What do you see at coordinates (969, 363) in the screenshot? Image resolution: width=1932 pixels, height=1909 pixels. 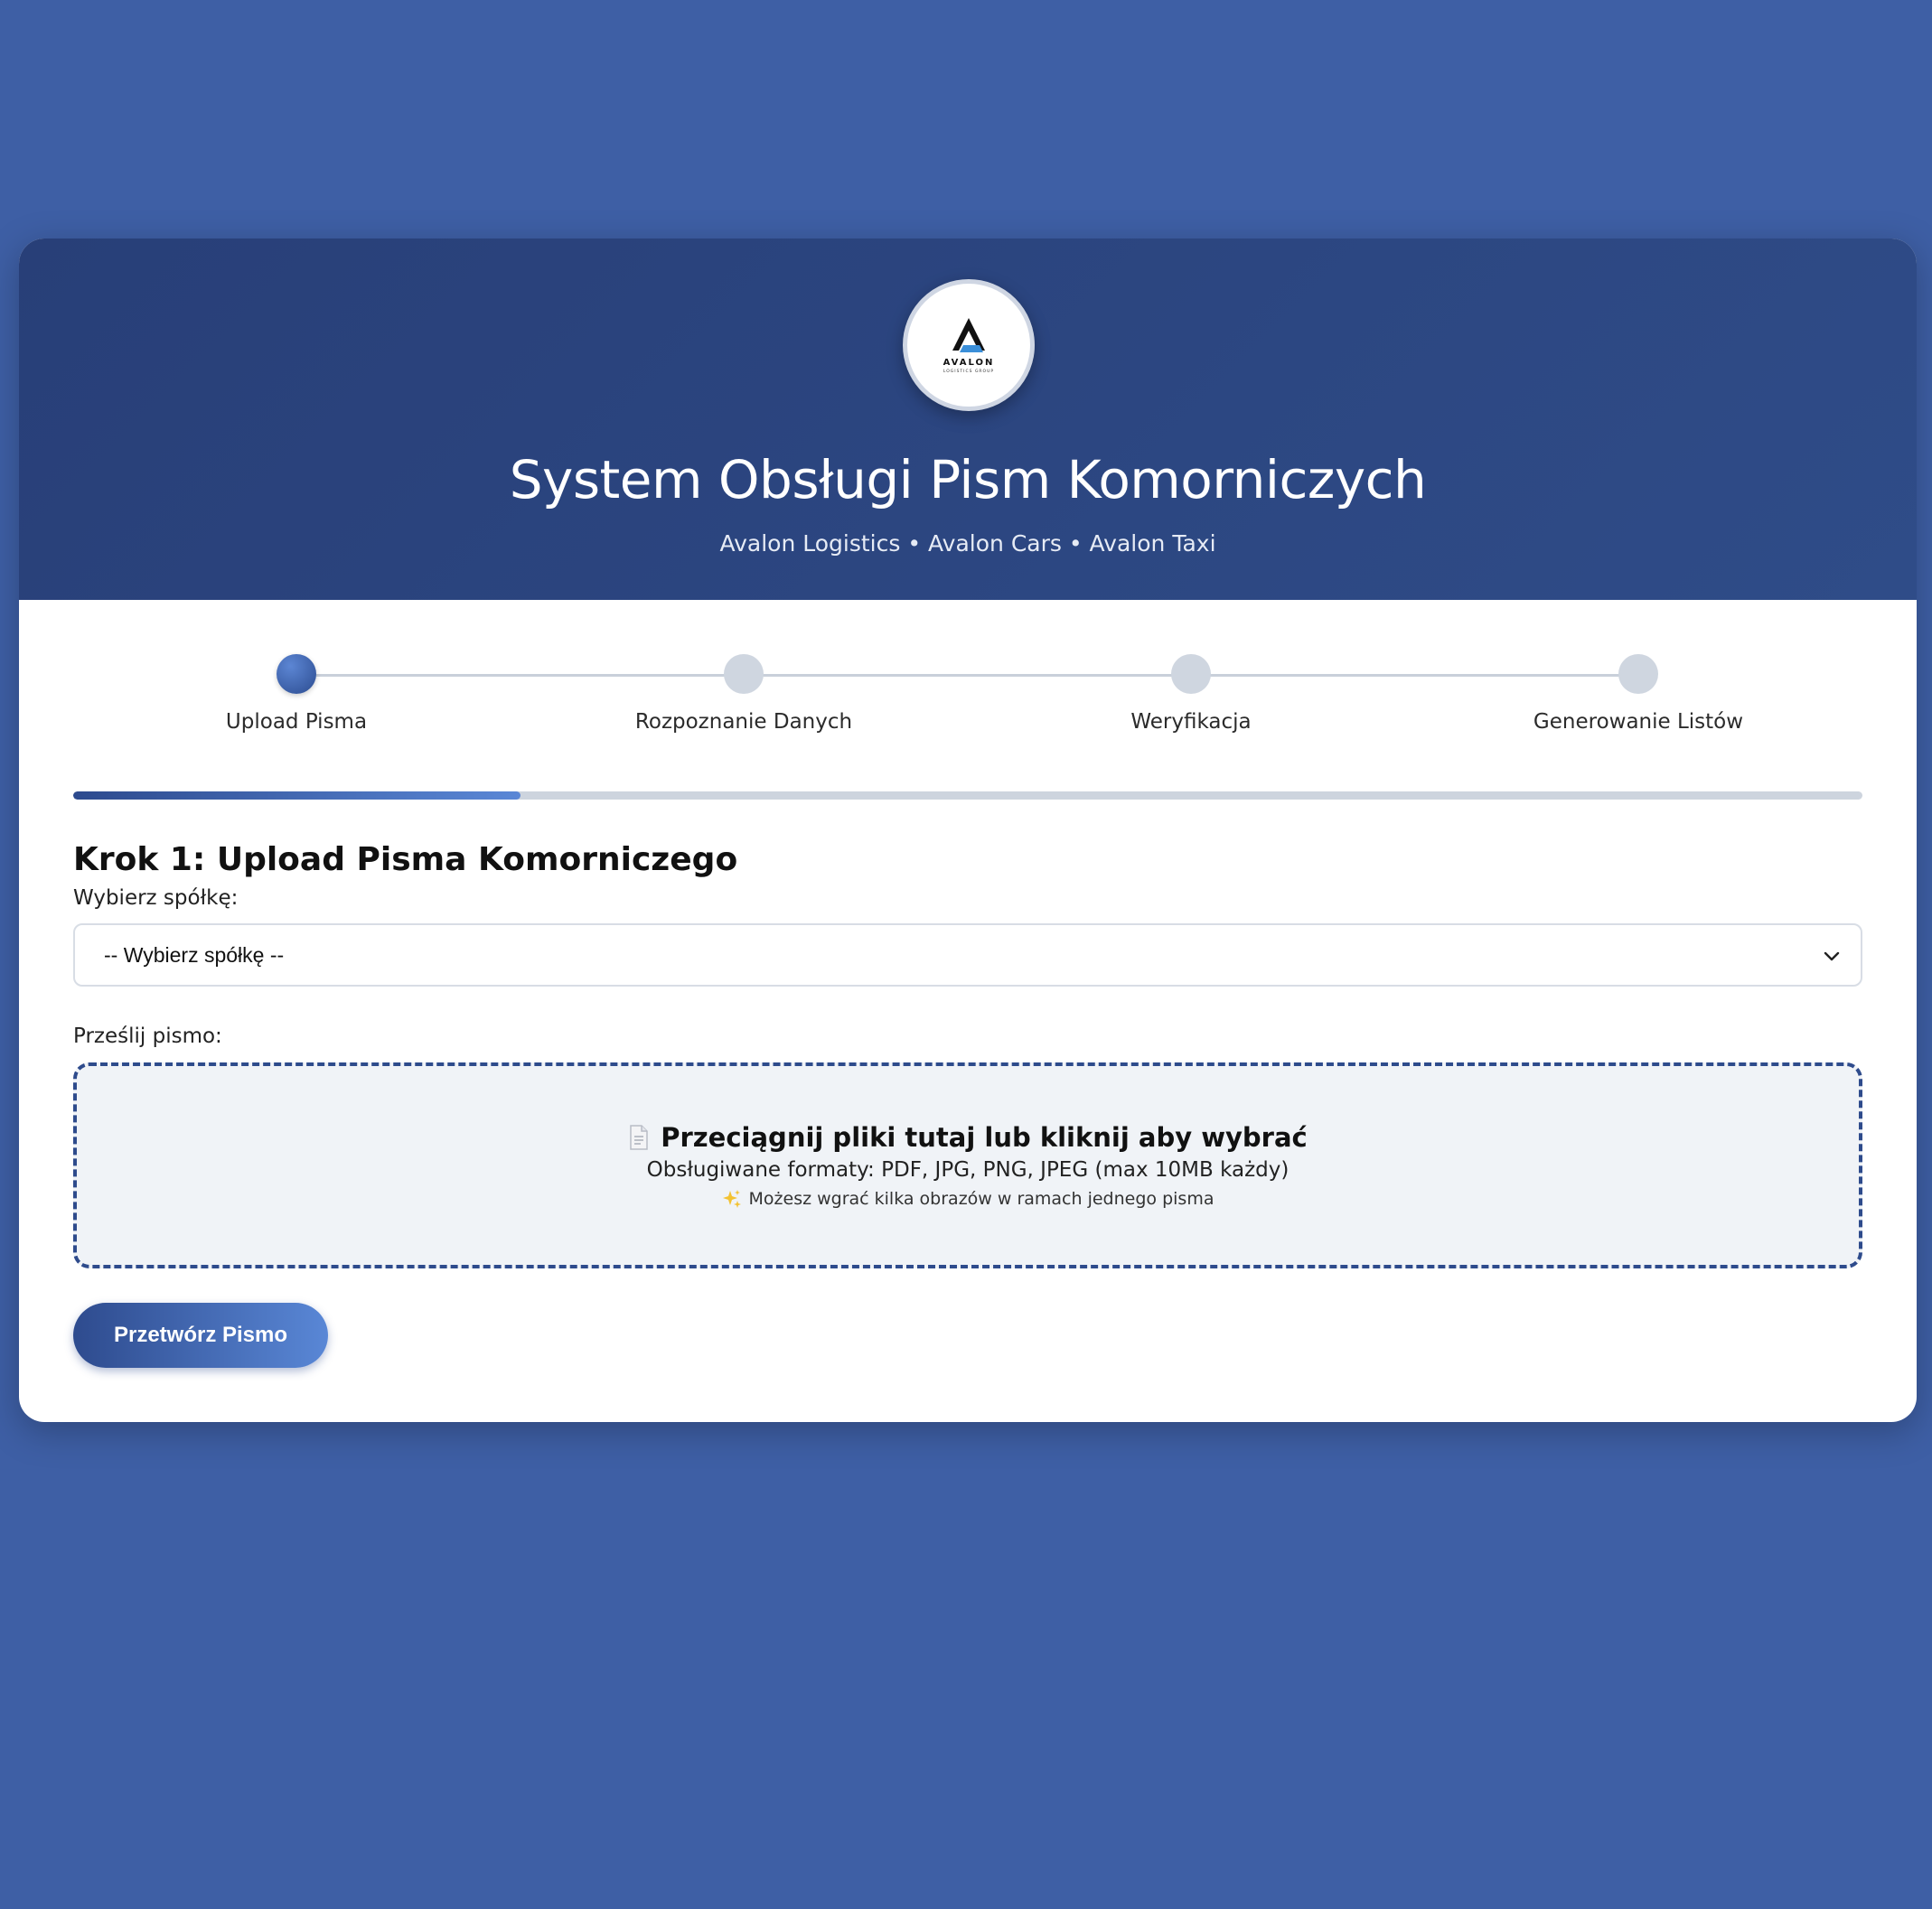 I see `svg-text: AVALON` at bounding box center [969, 363].